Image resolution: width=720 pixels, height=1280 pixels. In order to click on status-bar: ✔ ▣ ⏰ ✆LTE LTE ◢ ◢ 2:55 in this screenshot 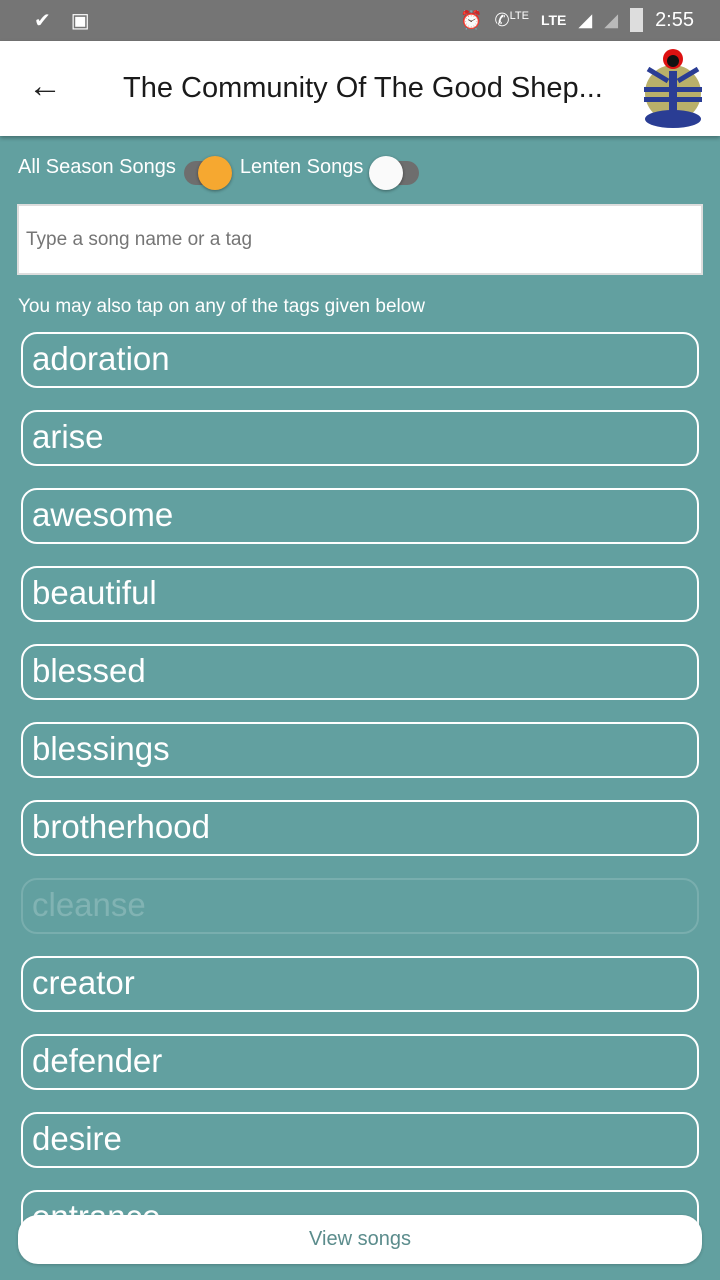, I will do `click(360, 20)`.